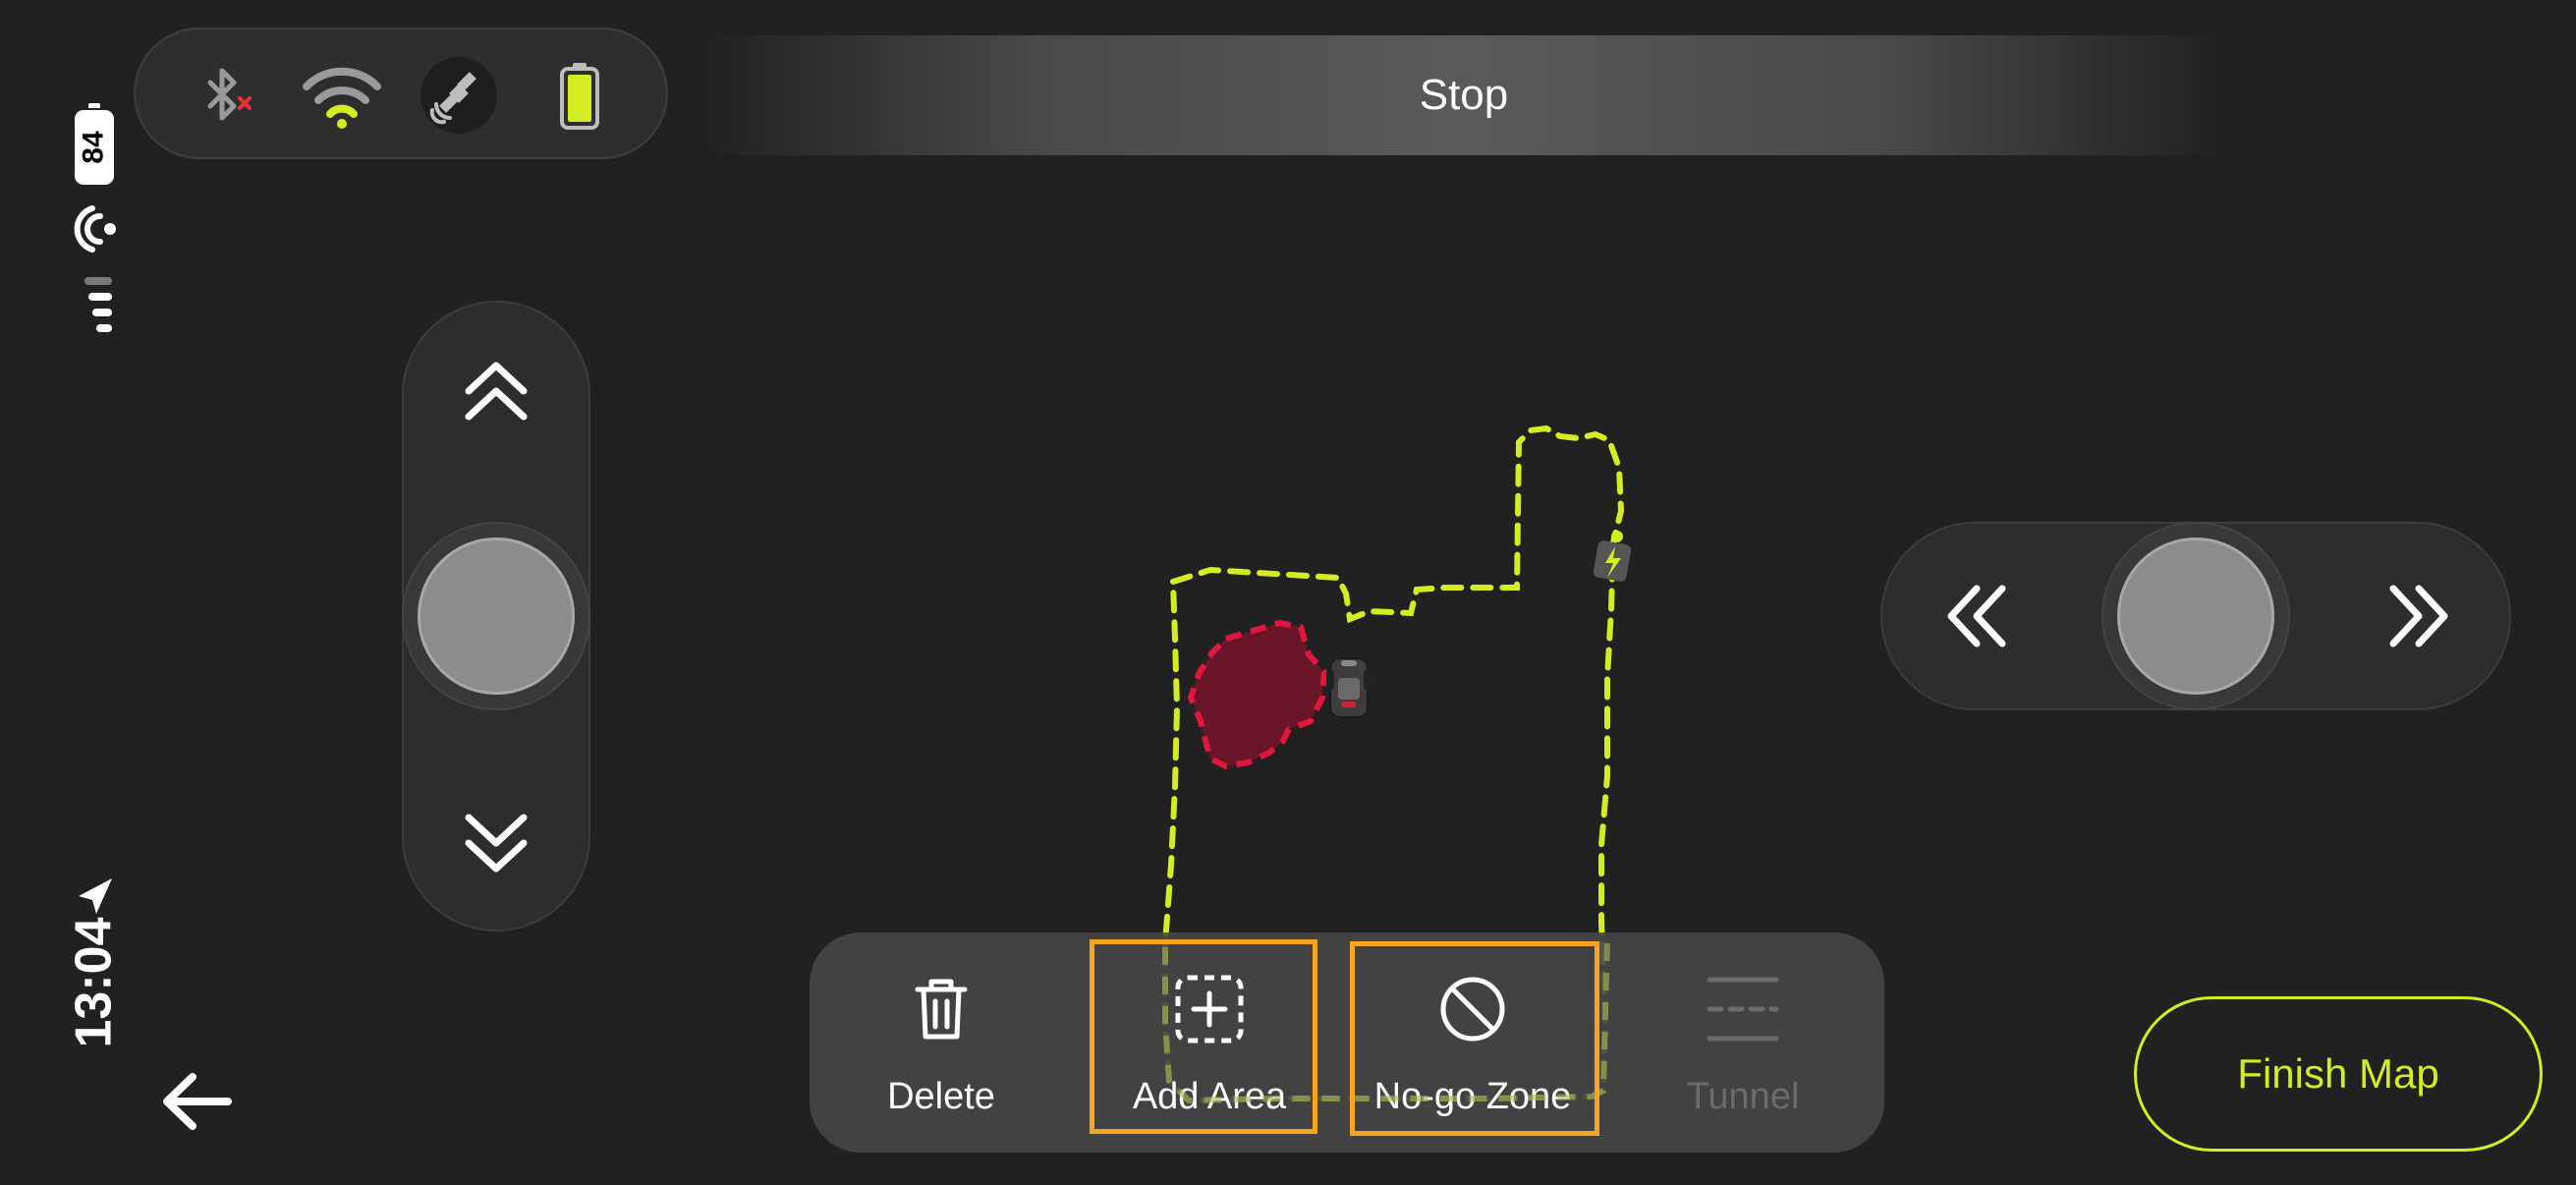  I want to click on charging-station-icon, so click(1612, 557).